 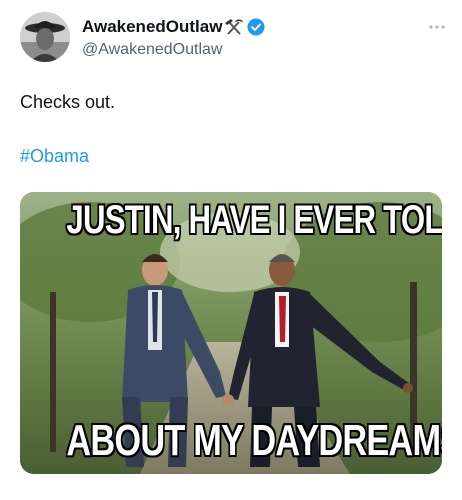 I want to click on user-handle: @AwakenedOutlaw, so click(x=173, y=50).